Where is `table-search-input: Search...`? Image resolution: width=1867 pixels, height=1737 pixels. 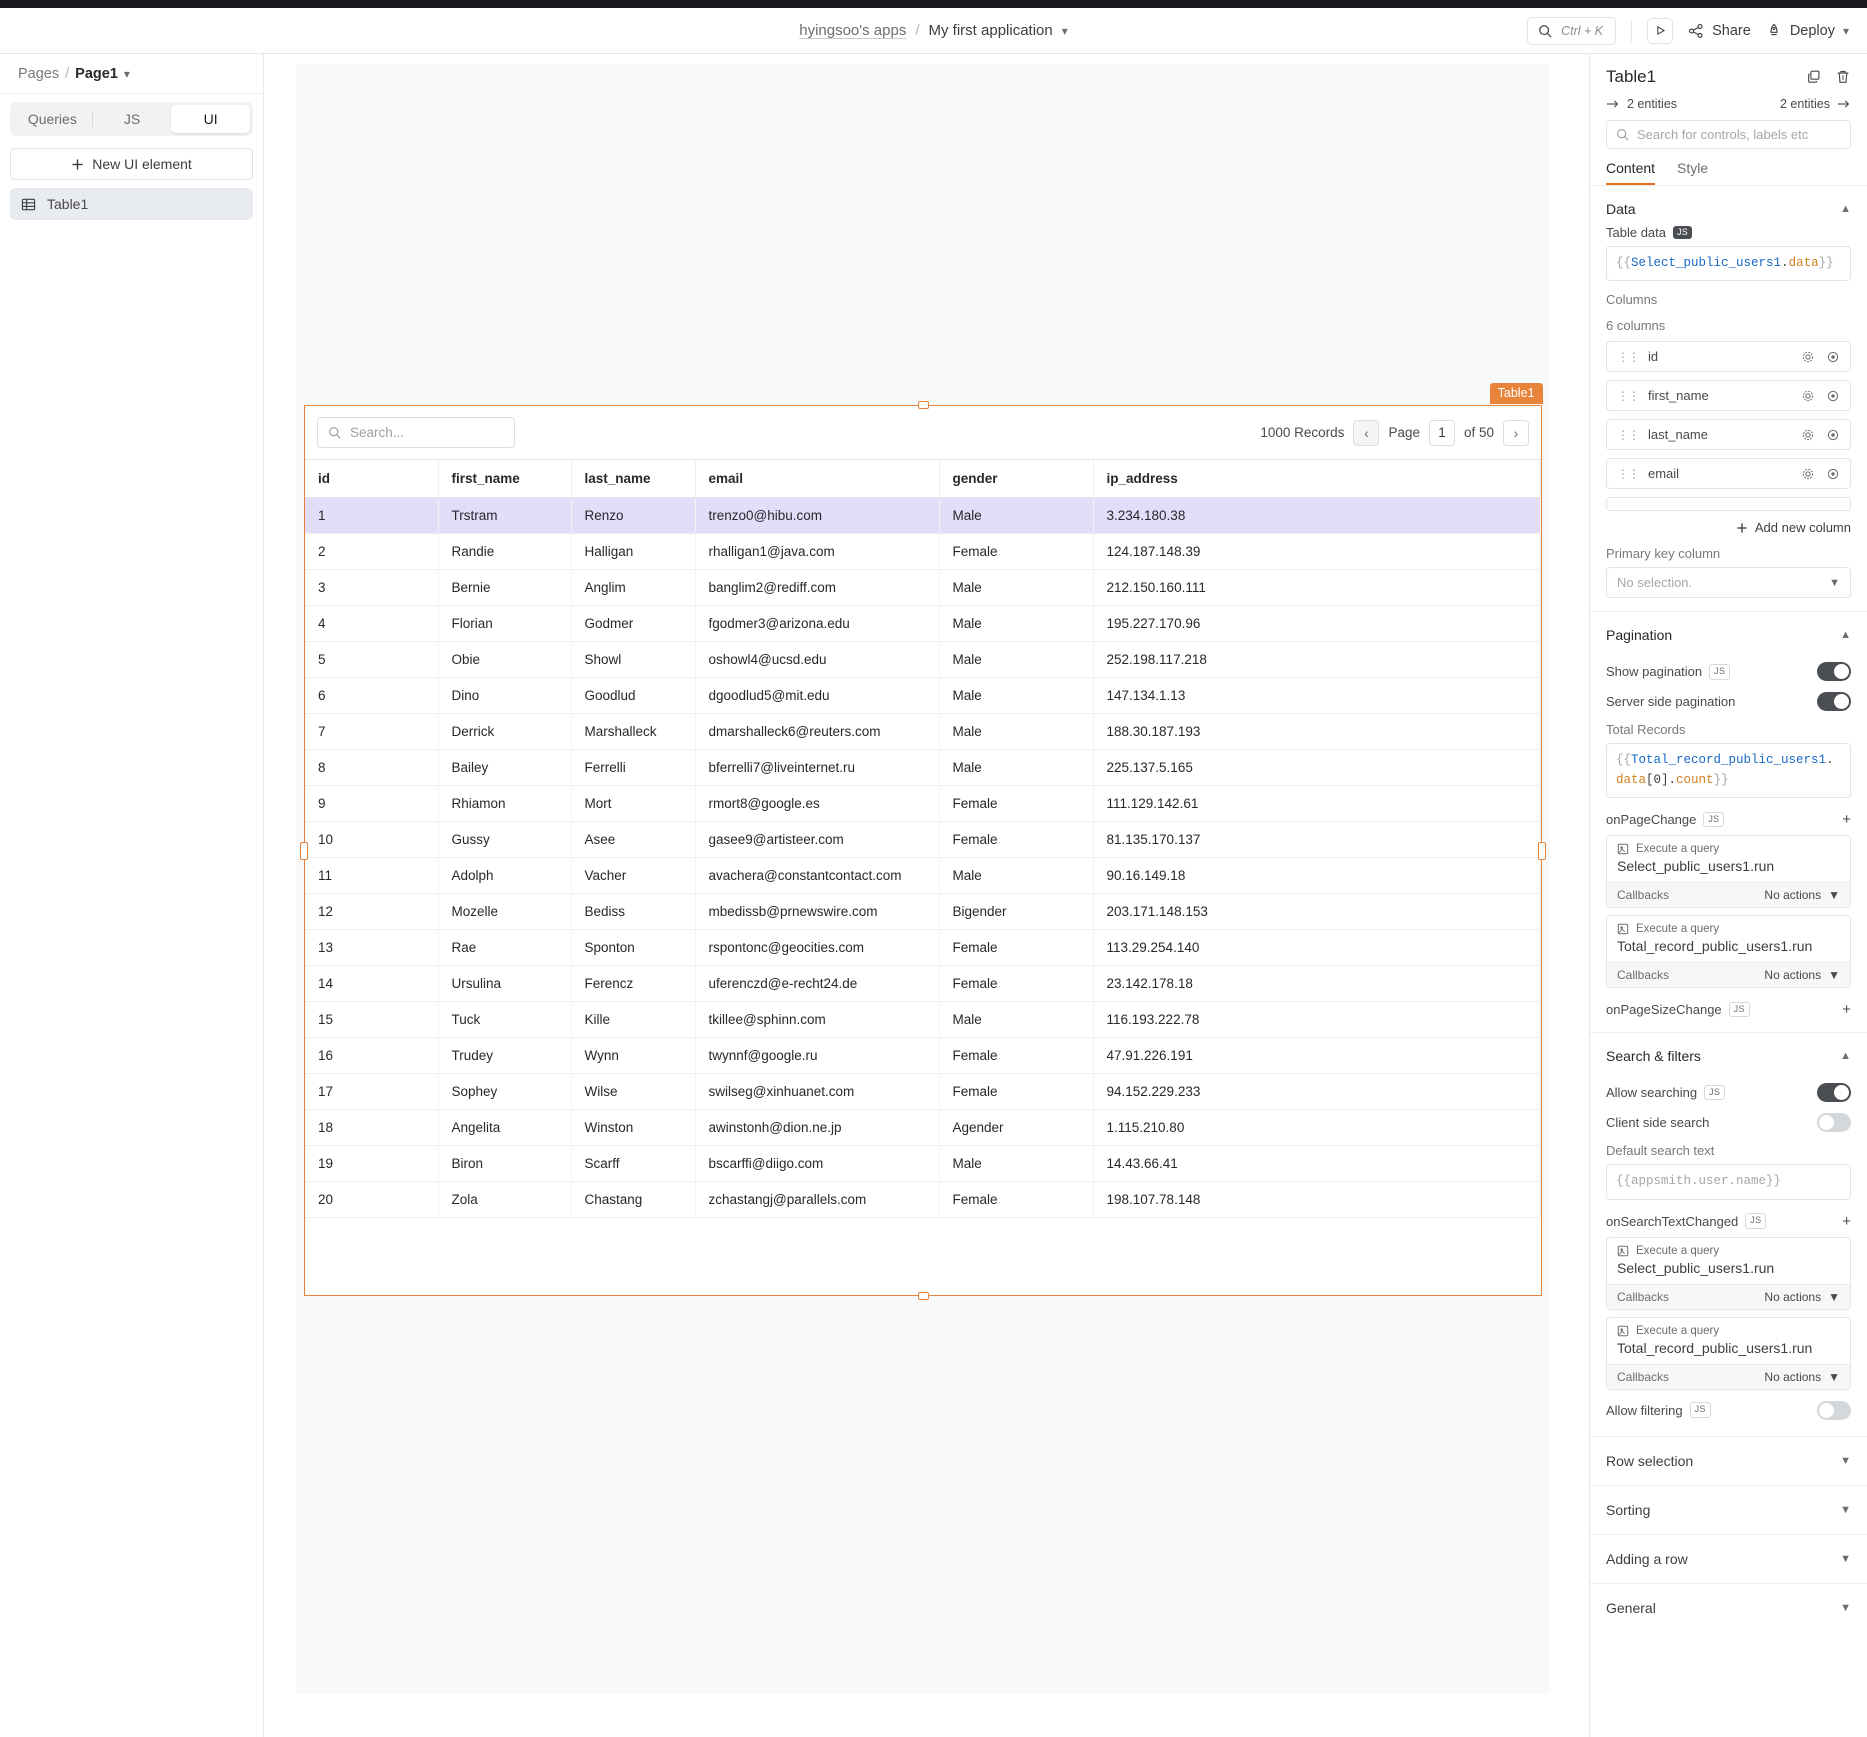
table-search-input: Search... is located at coordinates (416, 432).